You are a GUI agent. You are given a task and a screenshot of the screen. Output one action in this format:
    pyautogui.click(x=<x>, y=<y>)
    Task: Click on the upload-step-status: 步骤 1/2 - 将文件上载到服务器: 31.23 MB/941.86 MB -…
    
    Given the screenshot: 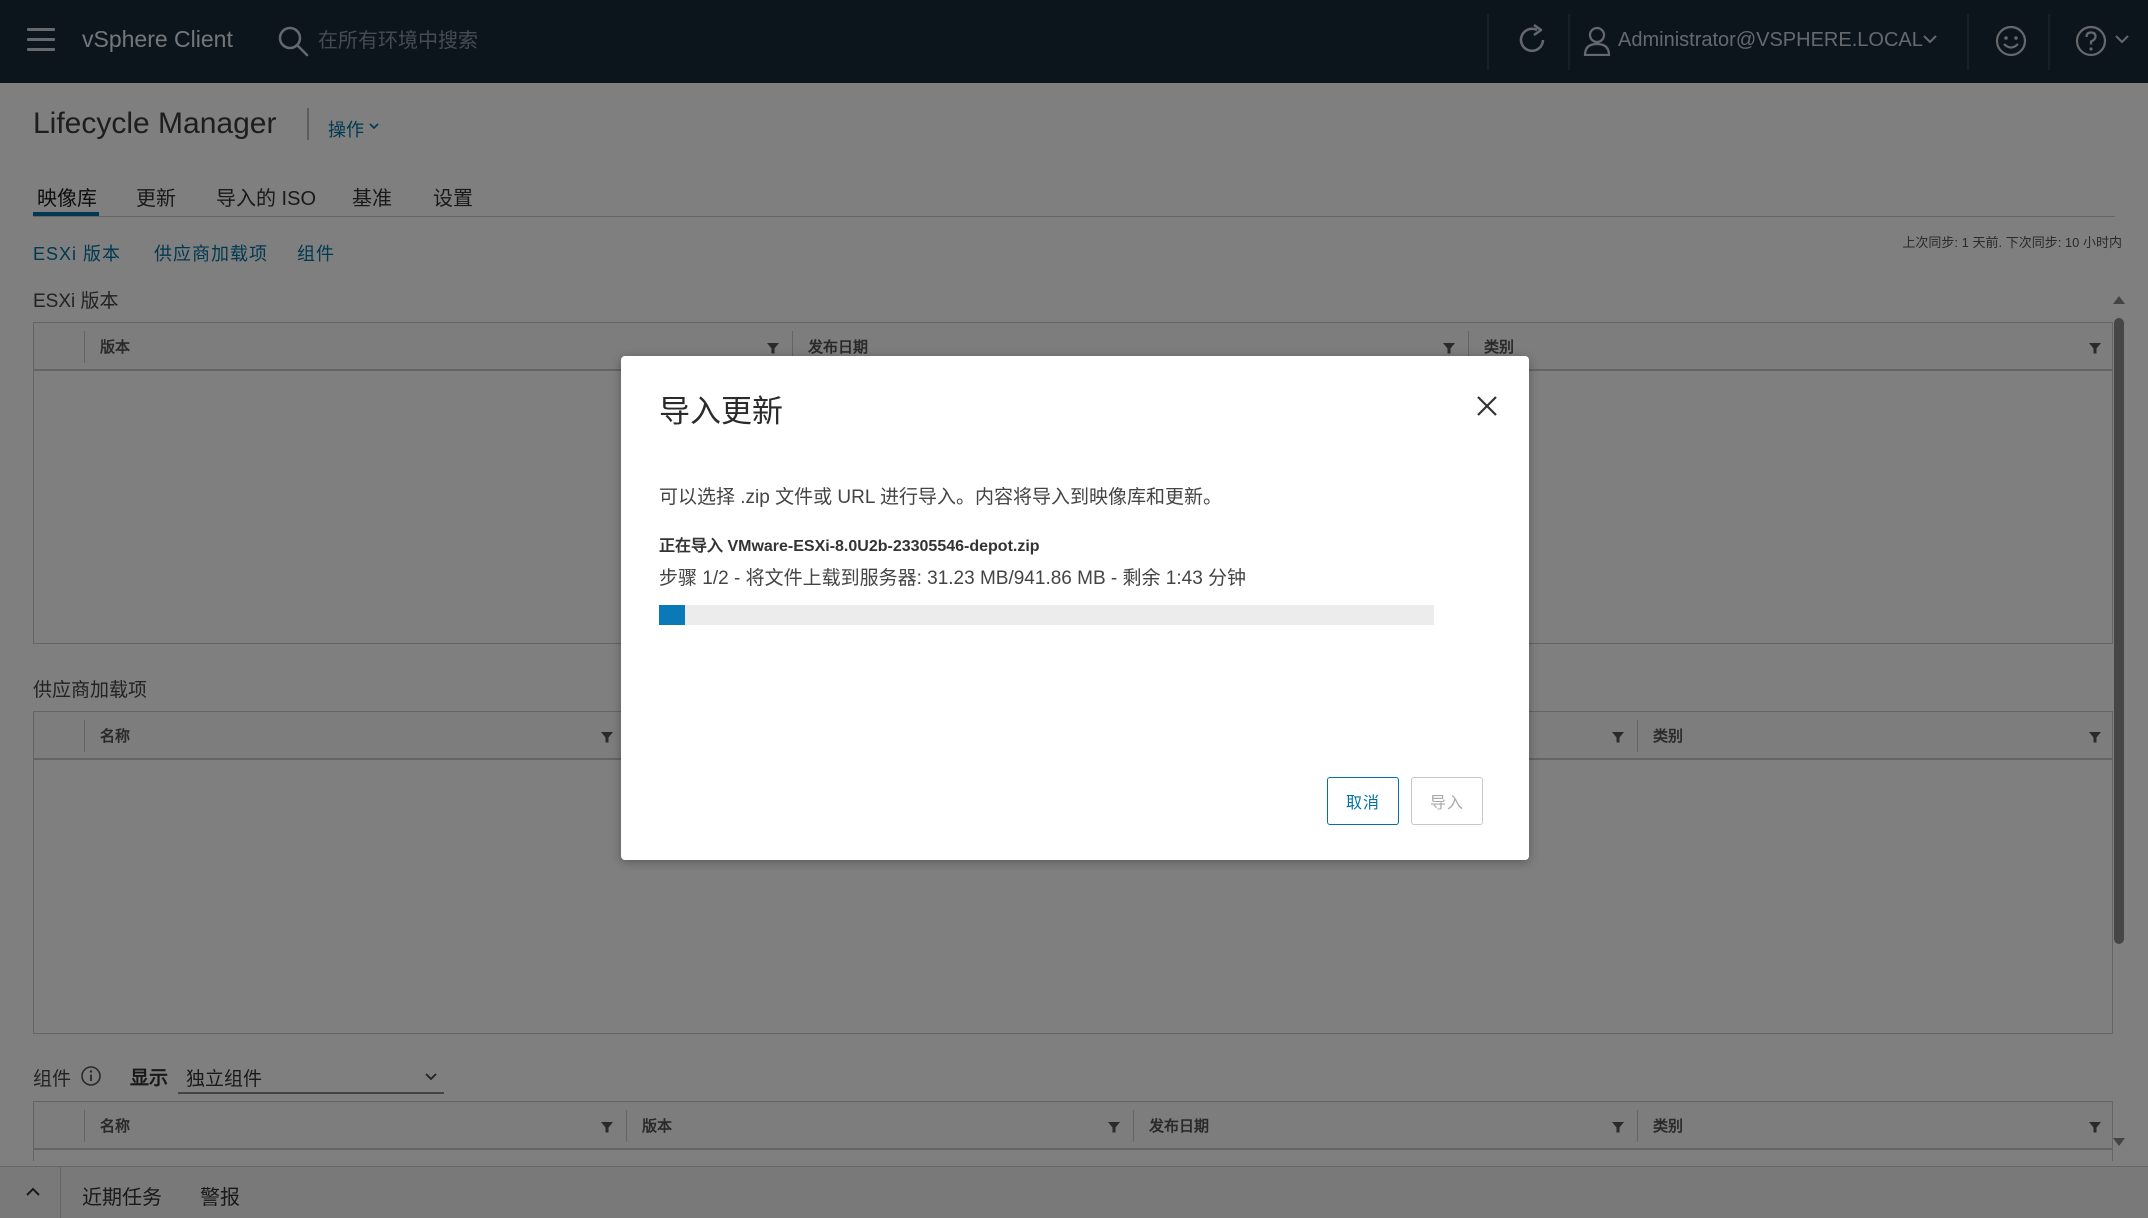 What is the action you would take?
    pyautogui.click(x=953, y=578)
    